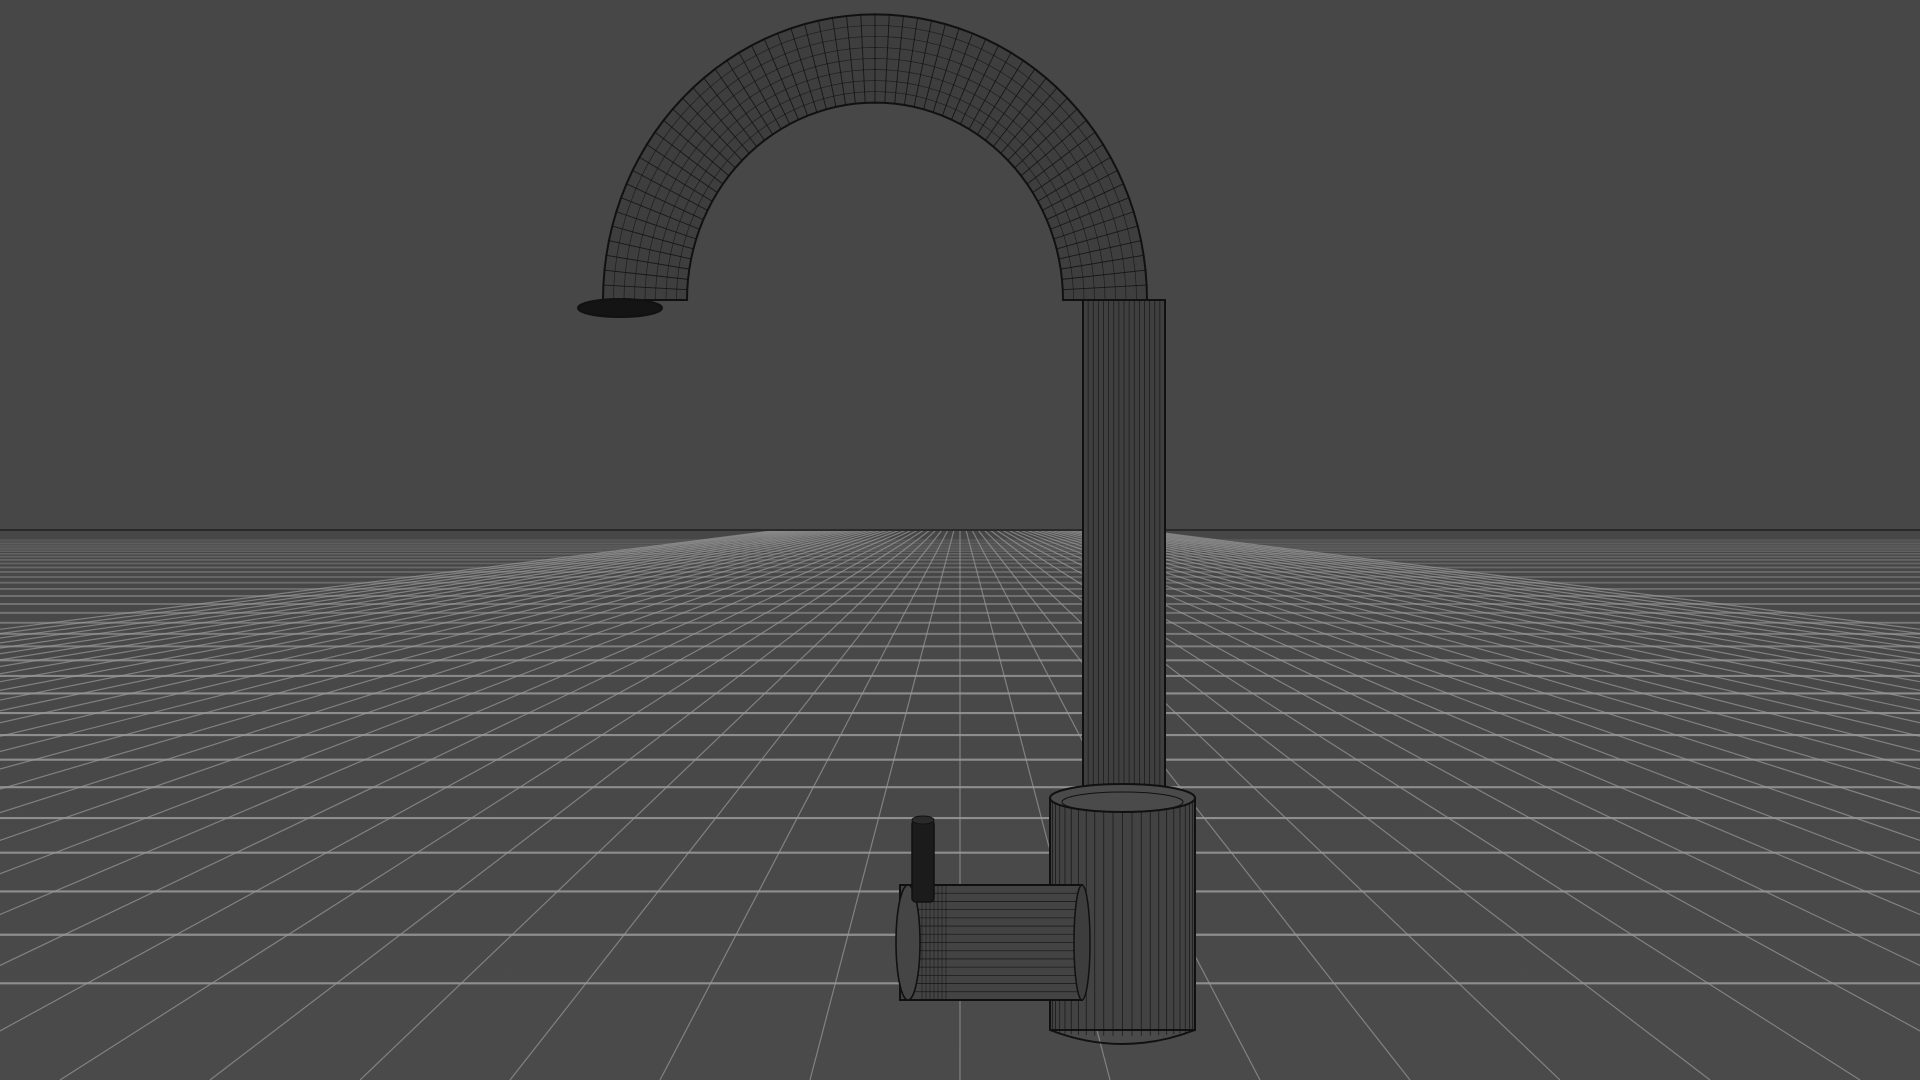  Describe the element at coordinates (923, 859) in the screenshot. I see `faucet-lever-handle` at that location.